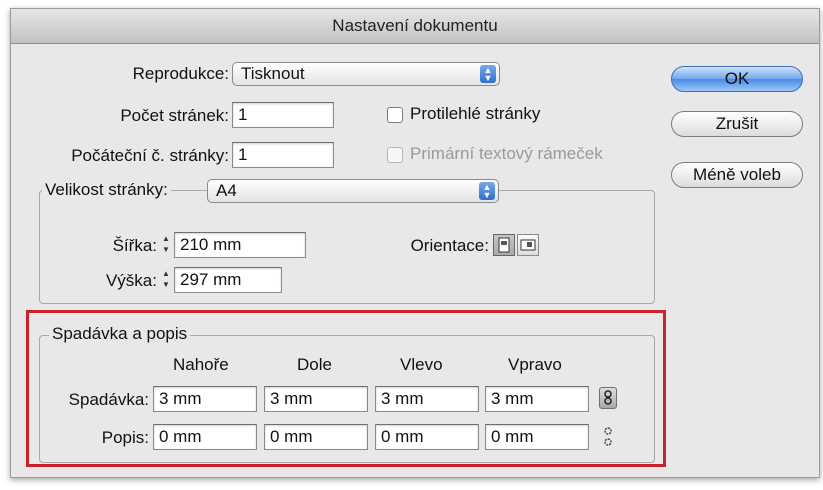  Describe the element at coordinates (283, 155) in the screenshot. I see `start-page-input: 1` at that location.